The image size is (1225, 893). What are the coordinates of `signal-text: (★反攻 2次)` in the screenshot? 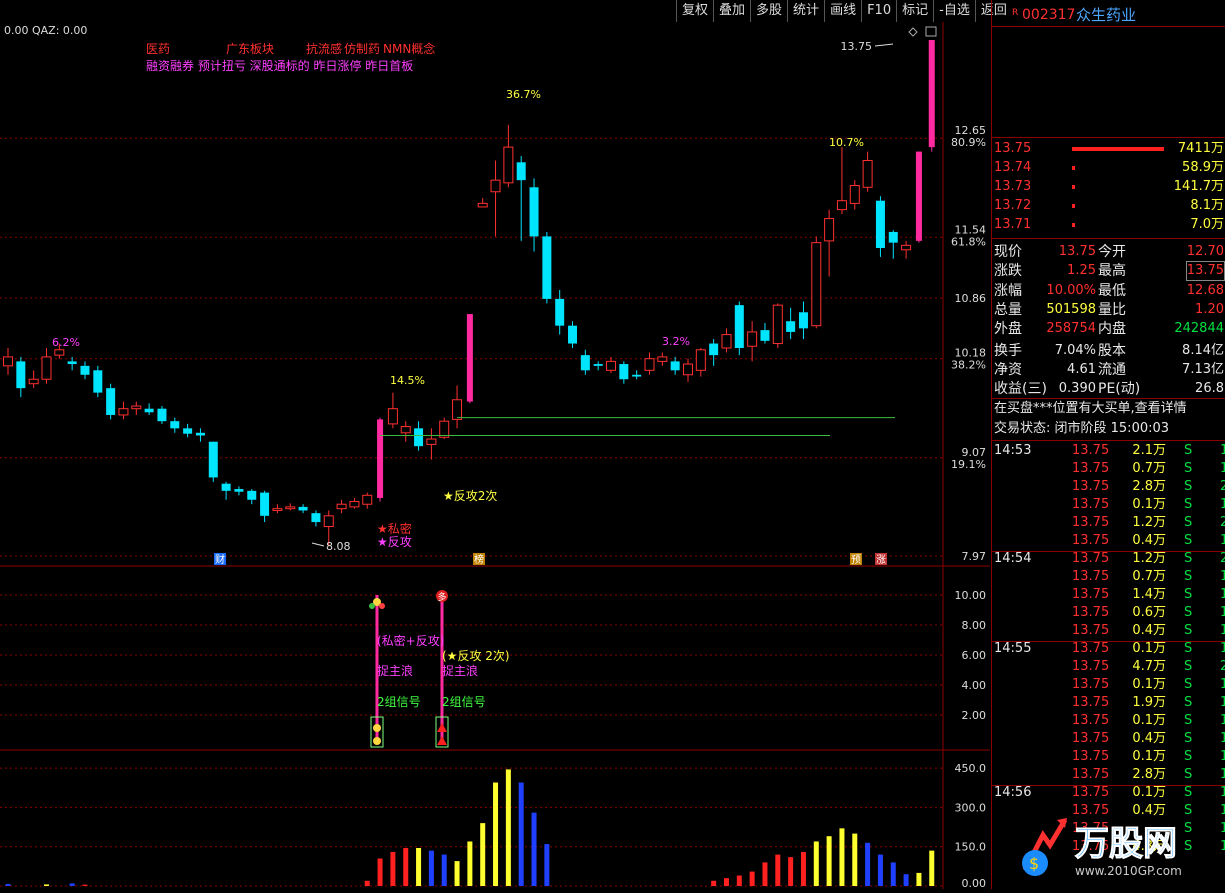 It's located at (476, 656).